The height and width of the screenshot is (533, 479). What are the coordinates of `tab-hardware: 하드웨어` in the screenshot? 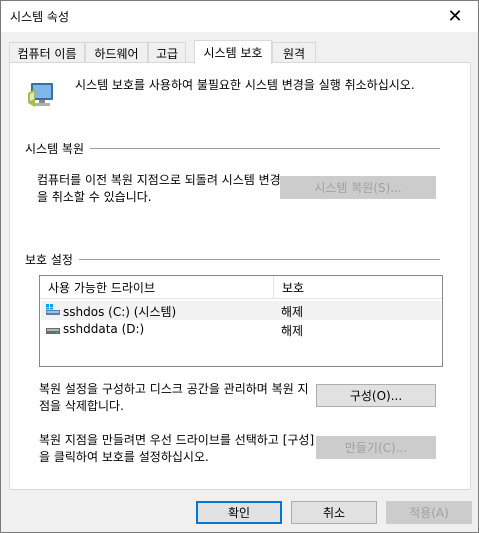 It's located at (116, 52).